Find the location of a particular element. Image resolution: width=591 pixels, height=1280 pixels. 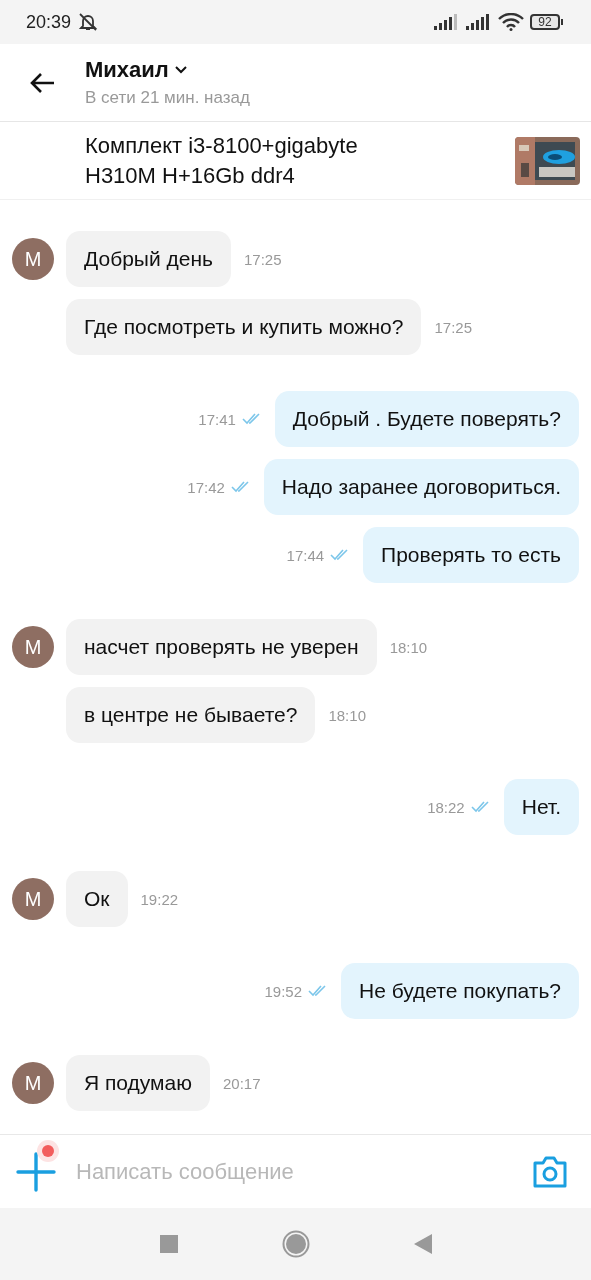

message-time: 17:42 is located at coordinates (206, 487).